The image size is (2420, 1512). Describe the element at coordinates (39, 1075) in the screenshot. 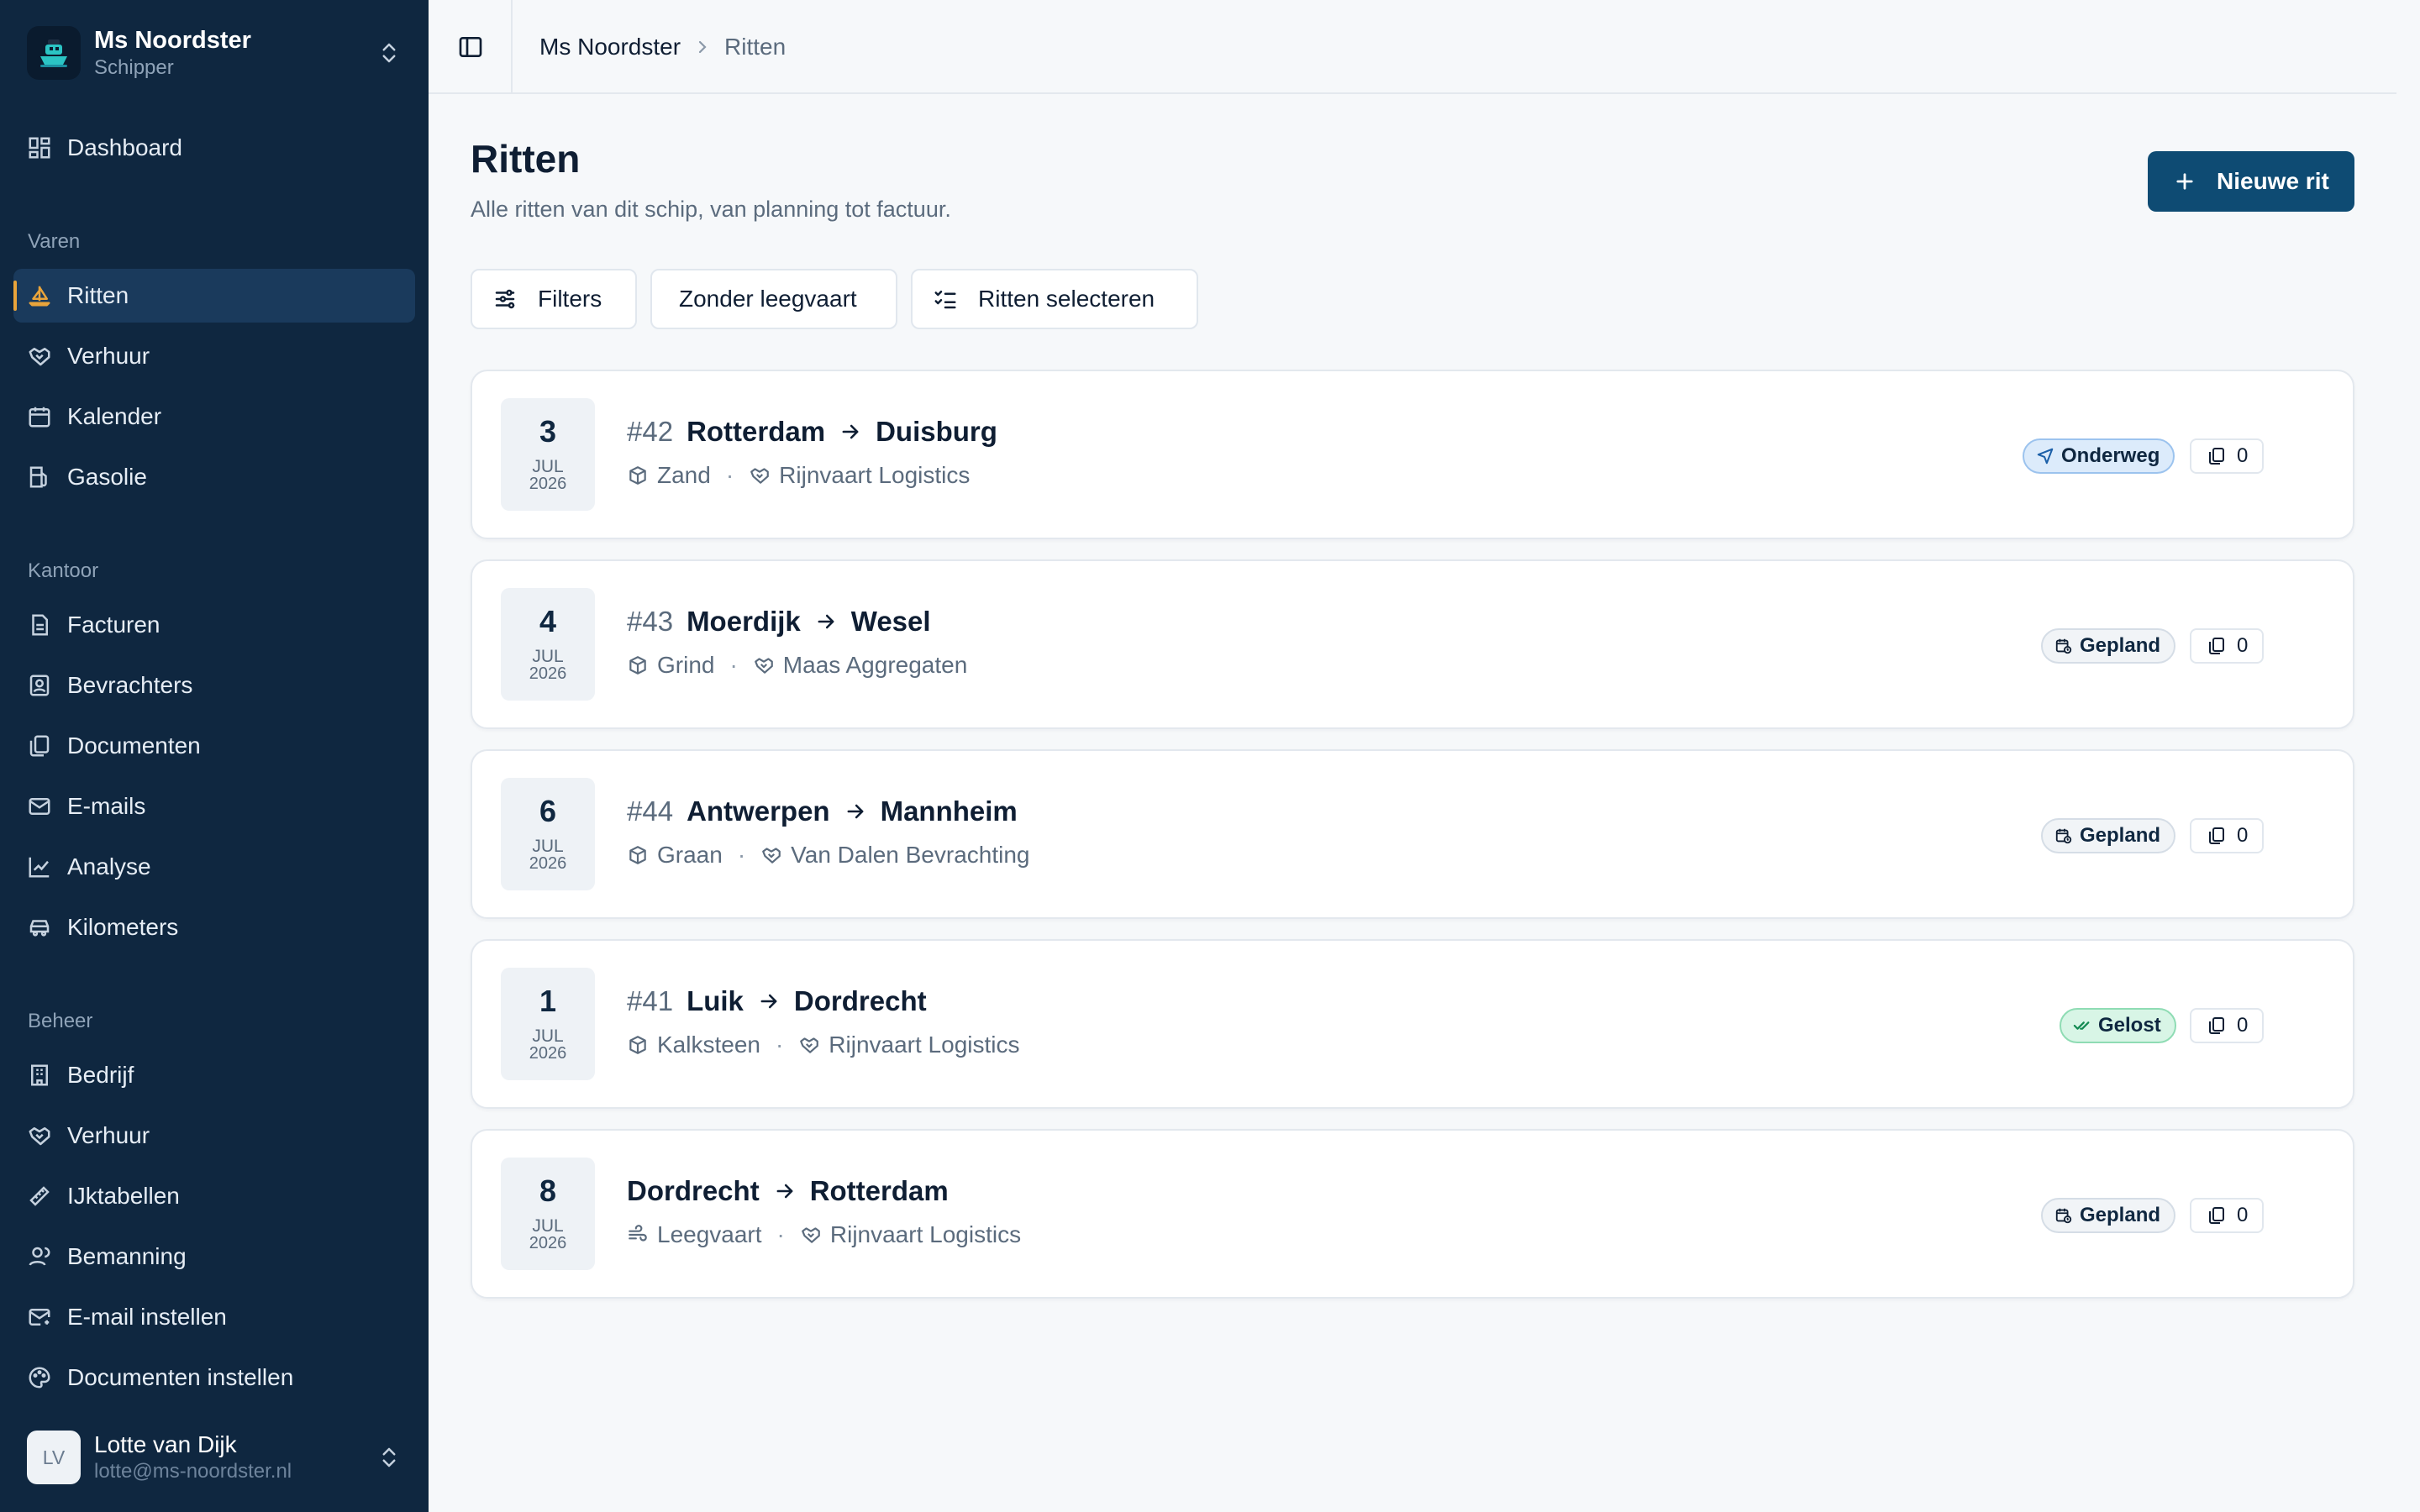

I see `building-icon` at that location.